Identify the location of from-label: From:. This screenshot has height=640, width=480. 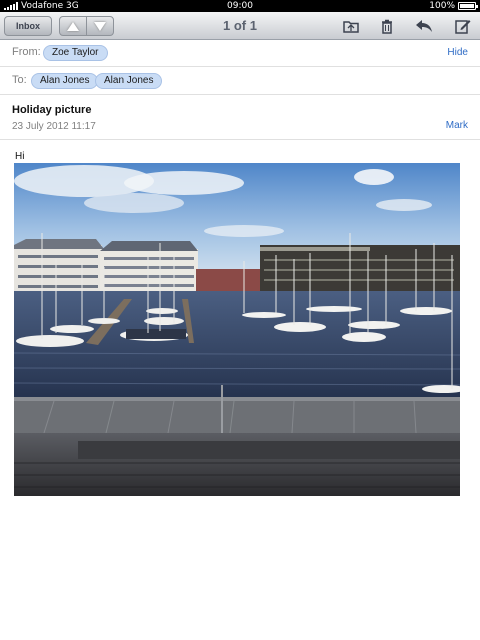
(26, 52).